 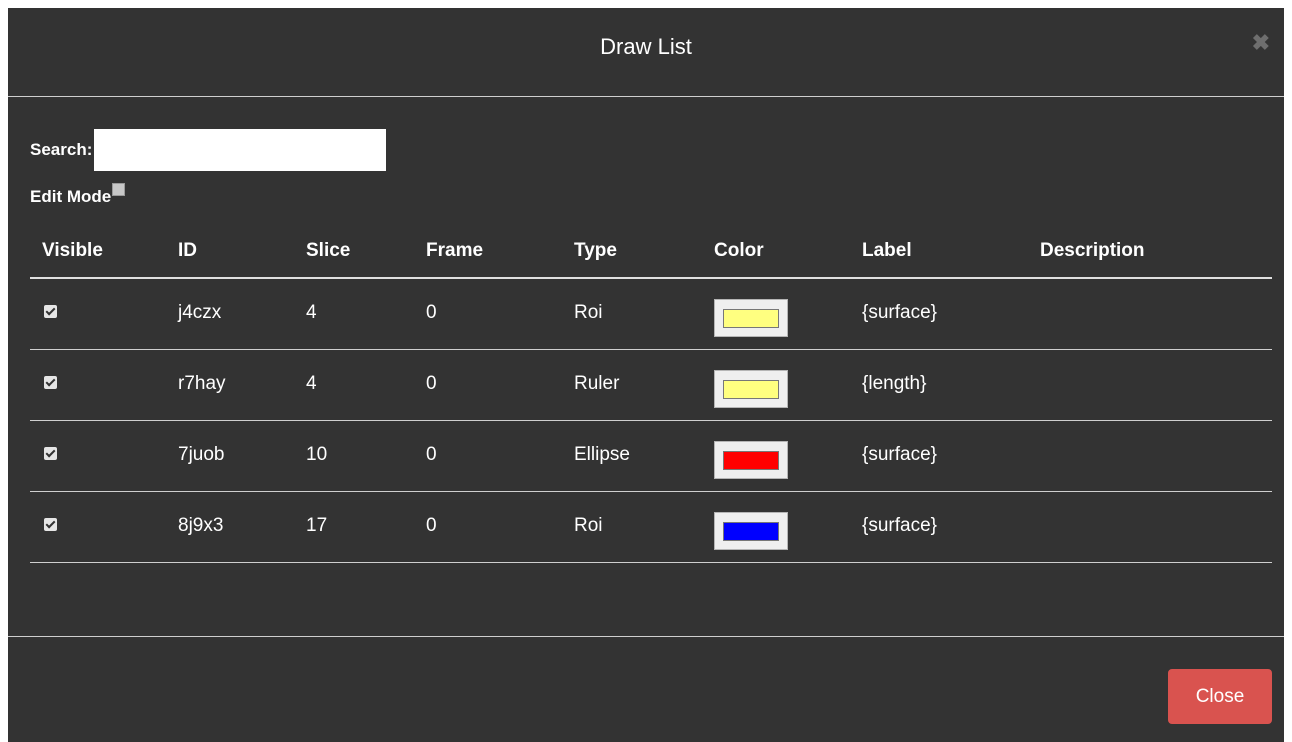 I want to click on search-row: Search:, so click(x=208, y=150).